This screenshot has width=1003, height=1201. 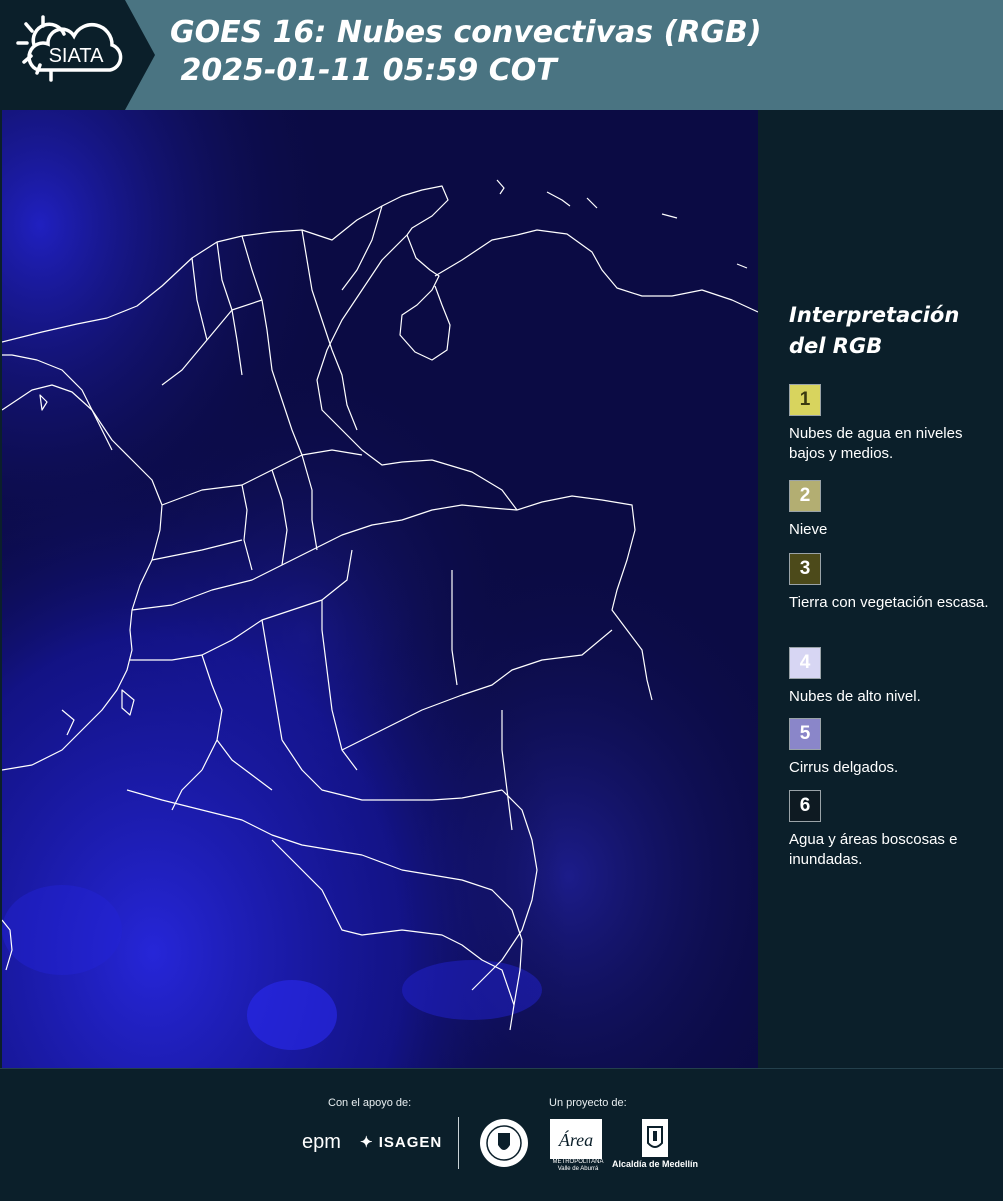 What do you see at coordinates (655, 1164) in the screenshot?
I see `alcaldia-medellin-text: Alcaldía de Medellín` at bounding box center [655, 1164].